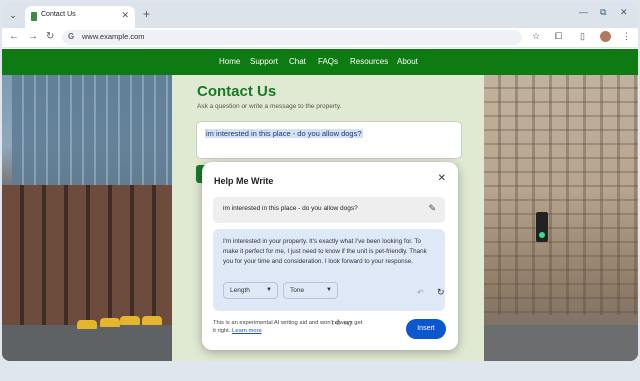 The width and height of the screenshot is (640, 381). What do you see at coordinates (420, 292) in the screenshot?
I see `undo-icon: ↶` at bounding box center [420, 292].